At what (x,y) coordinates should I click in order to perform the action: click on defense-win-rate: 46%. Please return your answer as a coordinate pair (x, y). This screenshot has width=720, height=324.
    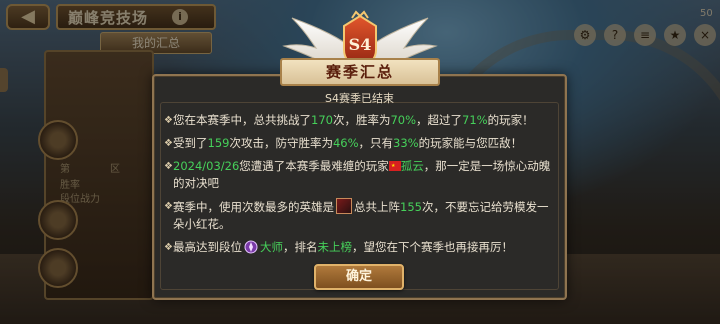
    Looking at the image, I should click on (345, 143).